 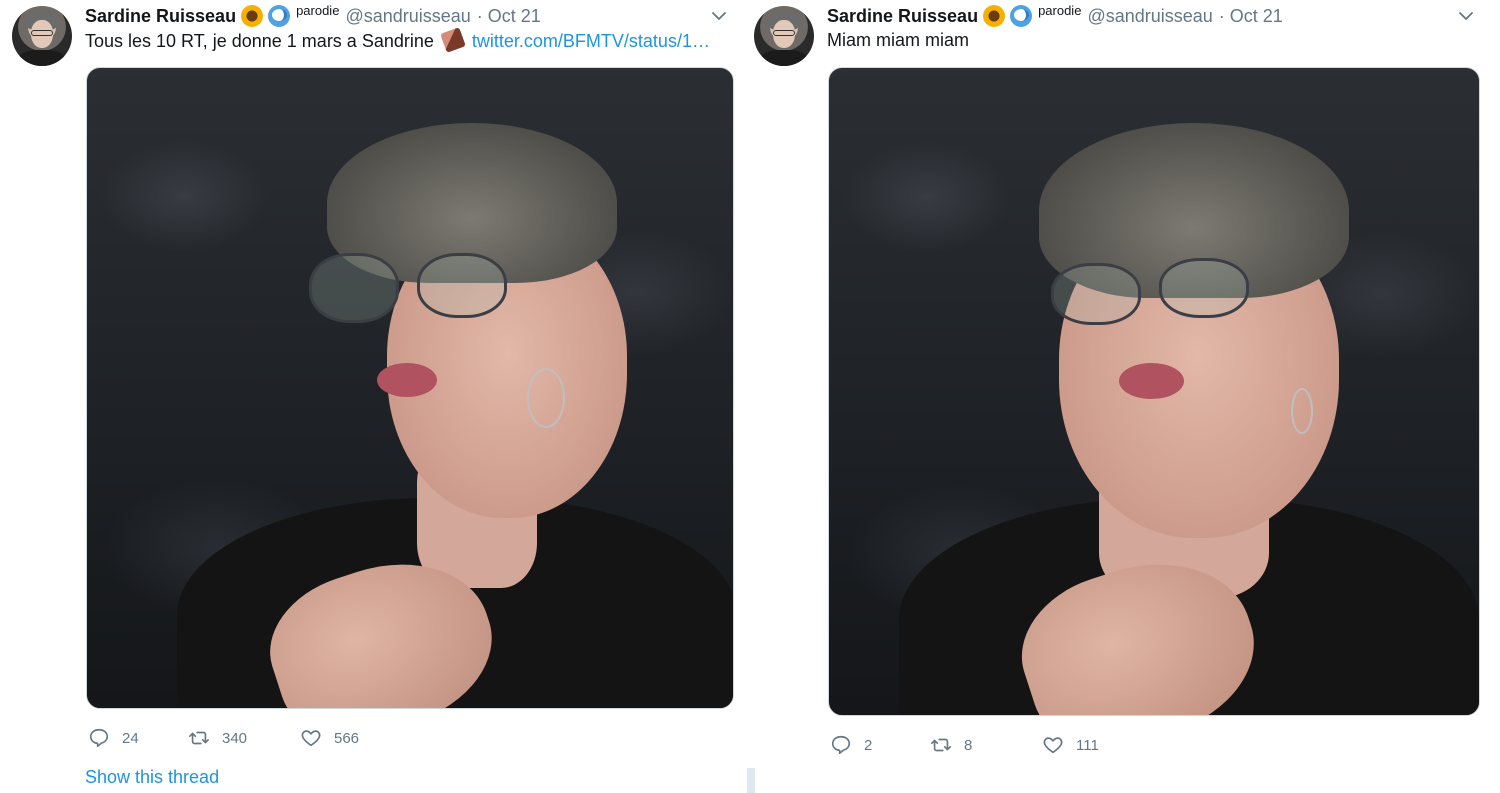 I want to click on retweet-count: 340, so click(x=235, y=738).